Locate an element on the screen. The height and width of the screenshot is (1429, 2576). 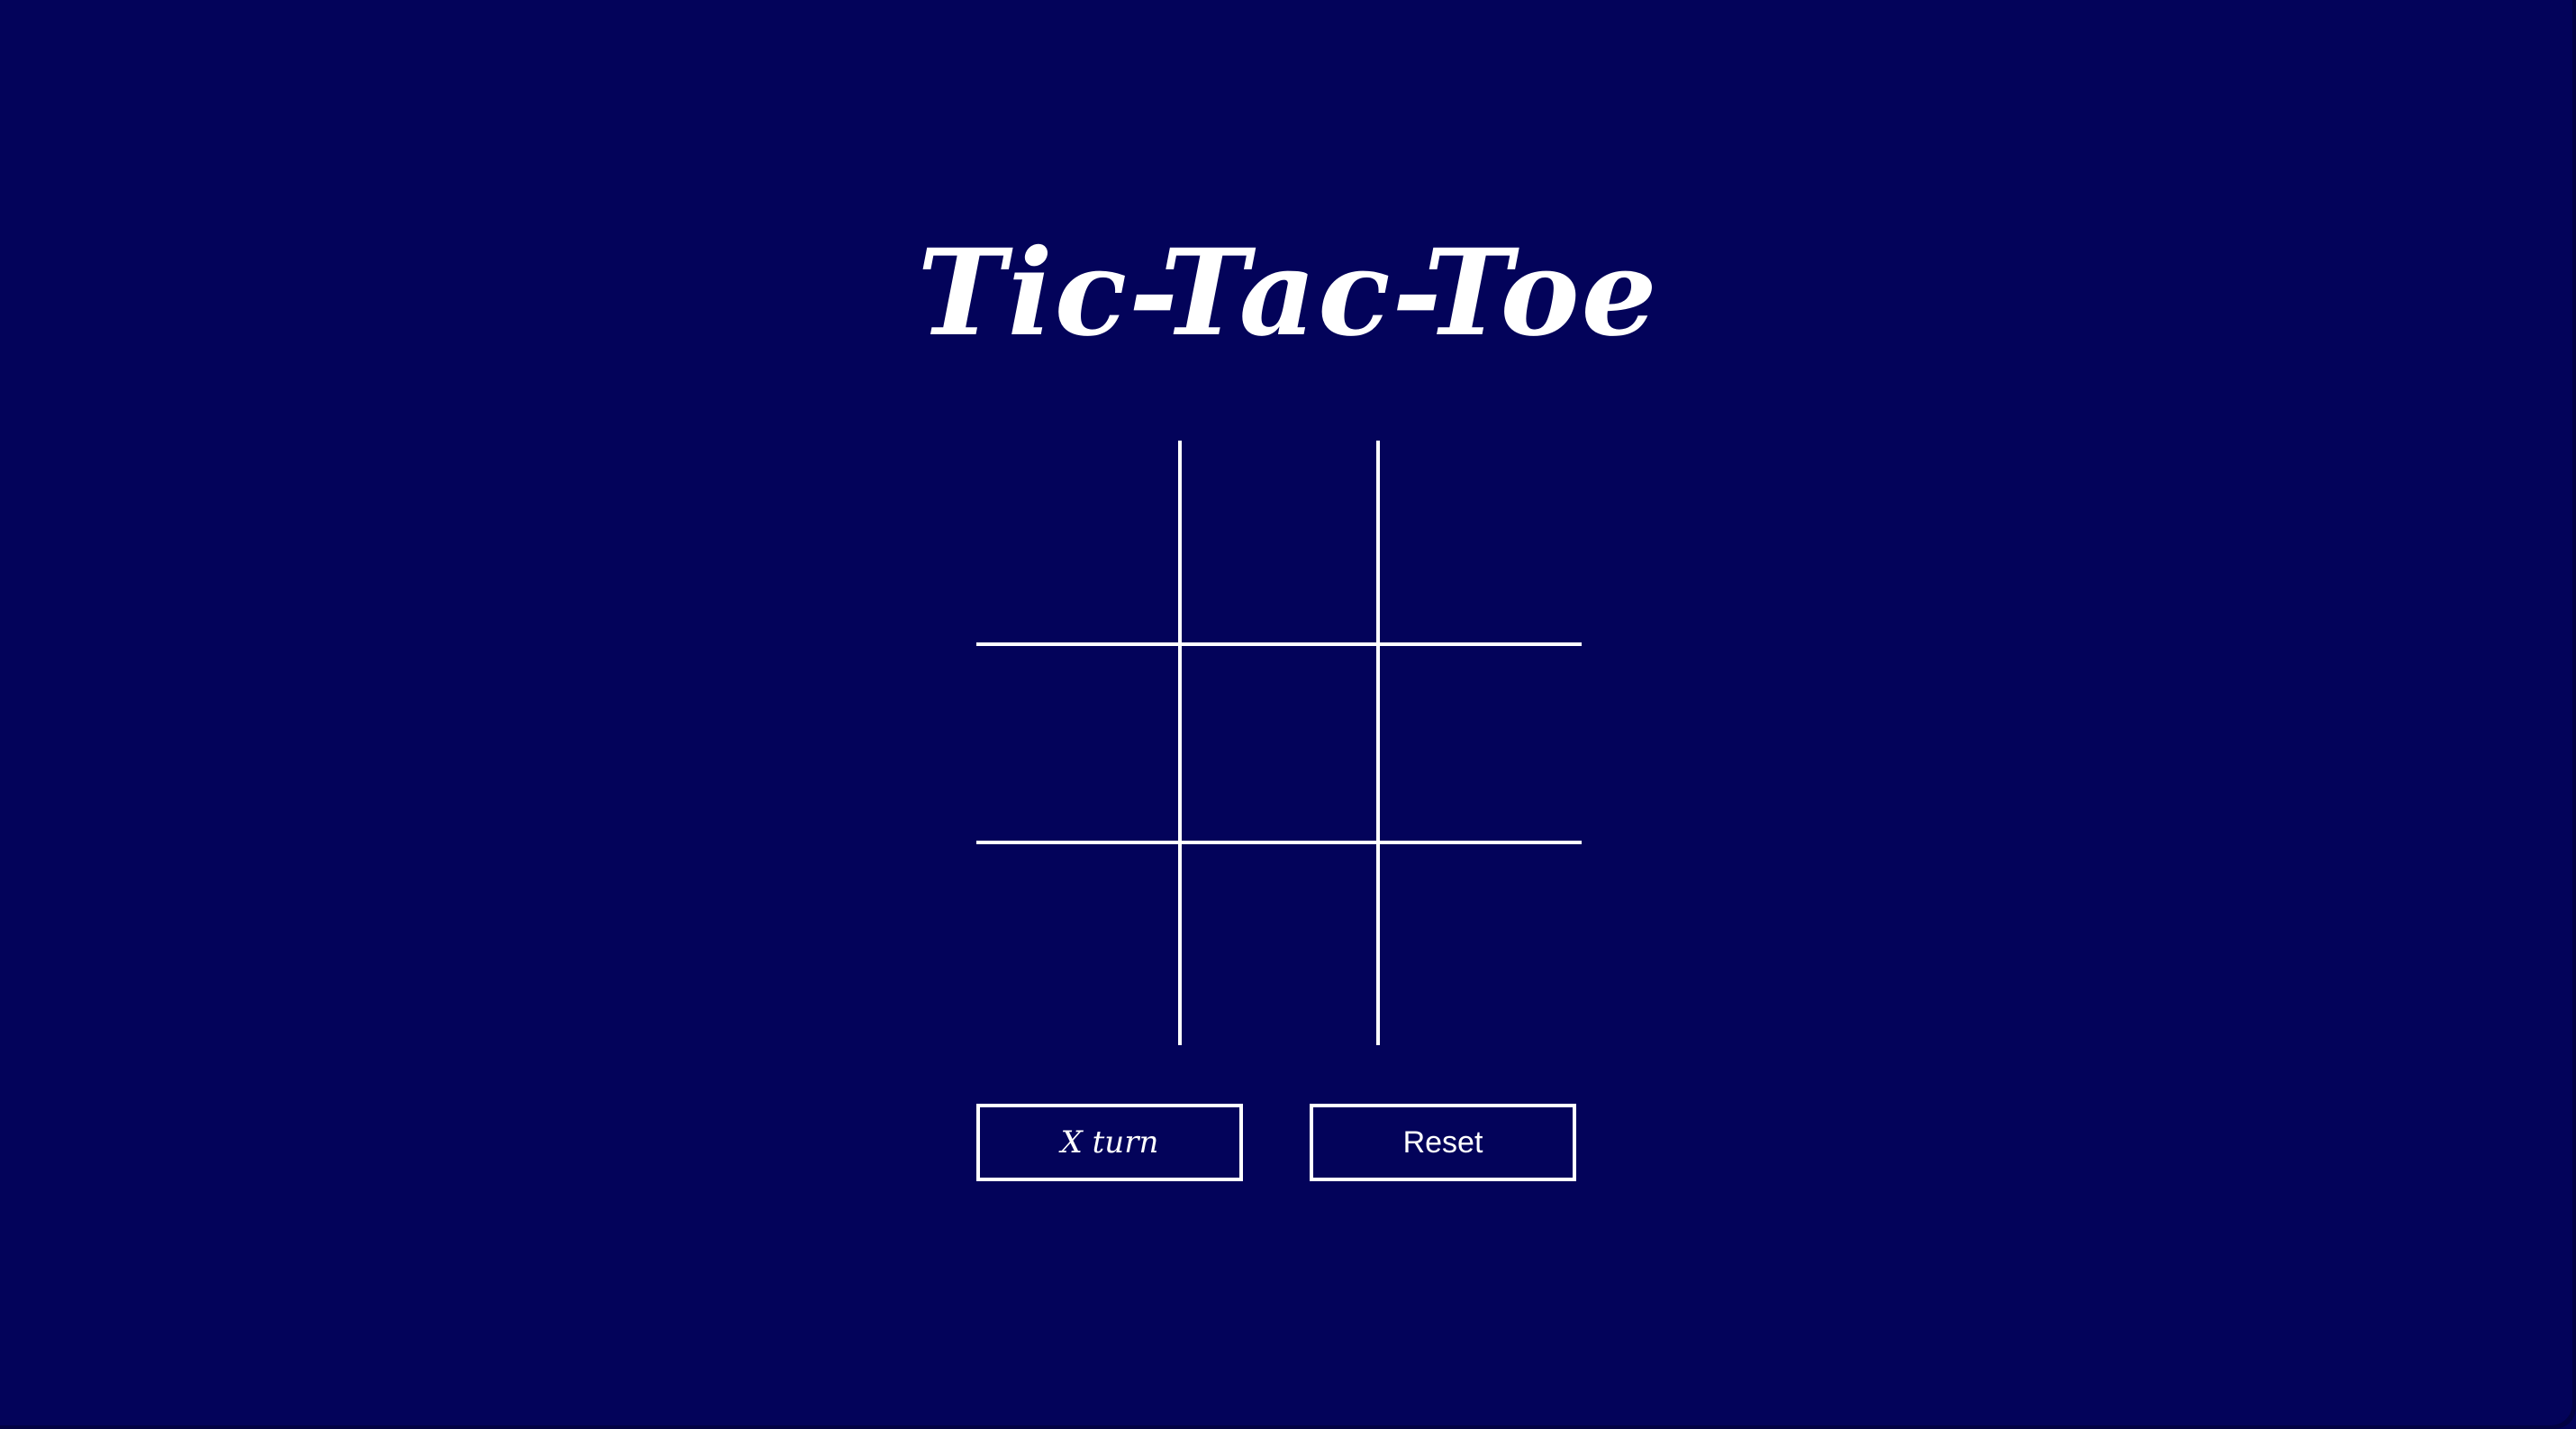
game-board is located at coordinates (1279, 743).